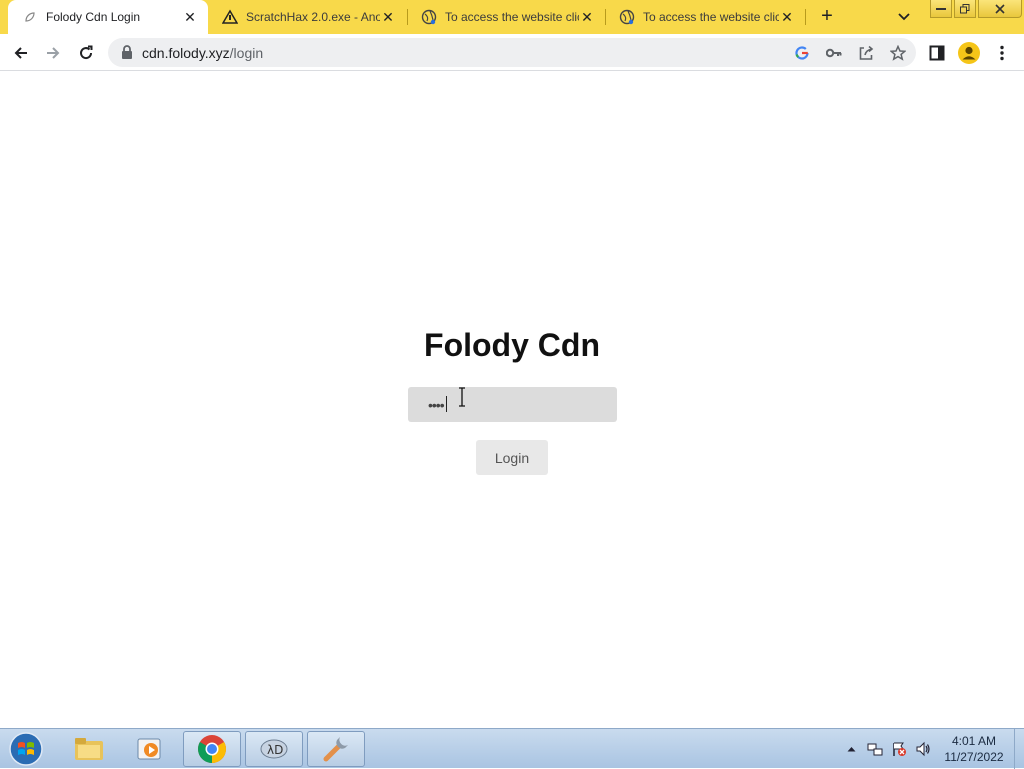  I want to click on forward-button, so click(53, 53).